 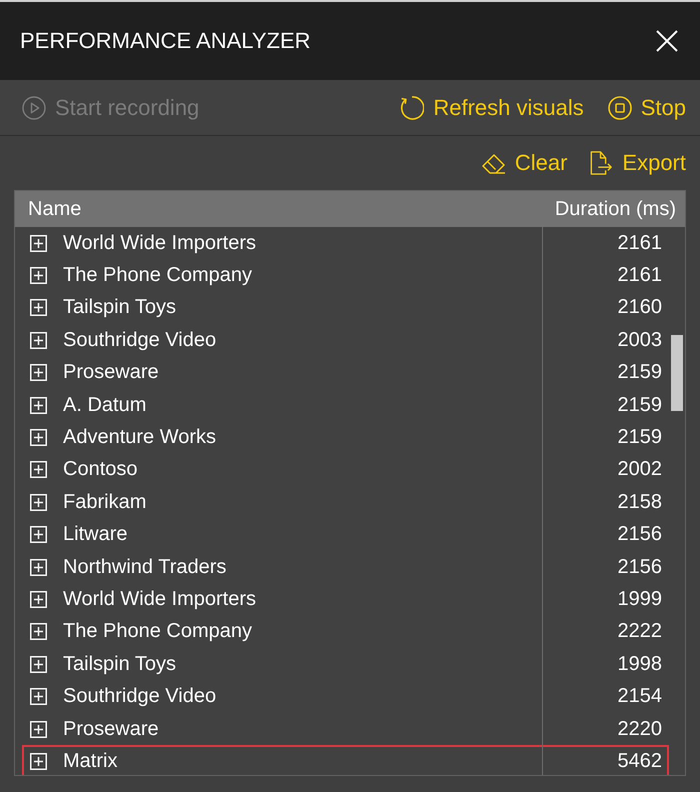 What do you see at coordinates (605, 696) in the screenshot?
I see `duration-cell: 2154` at bounding box center [605, 696].